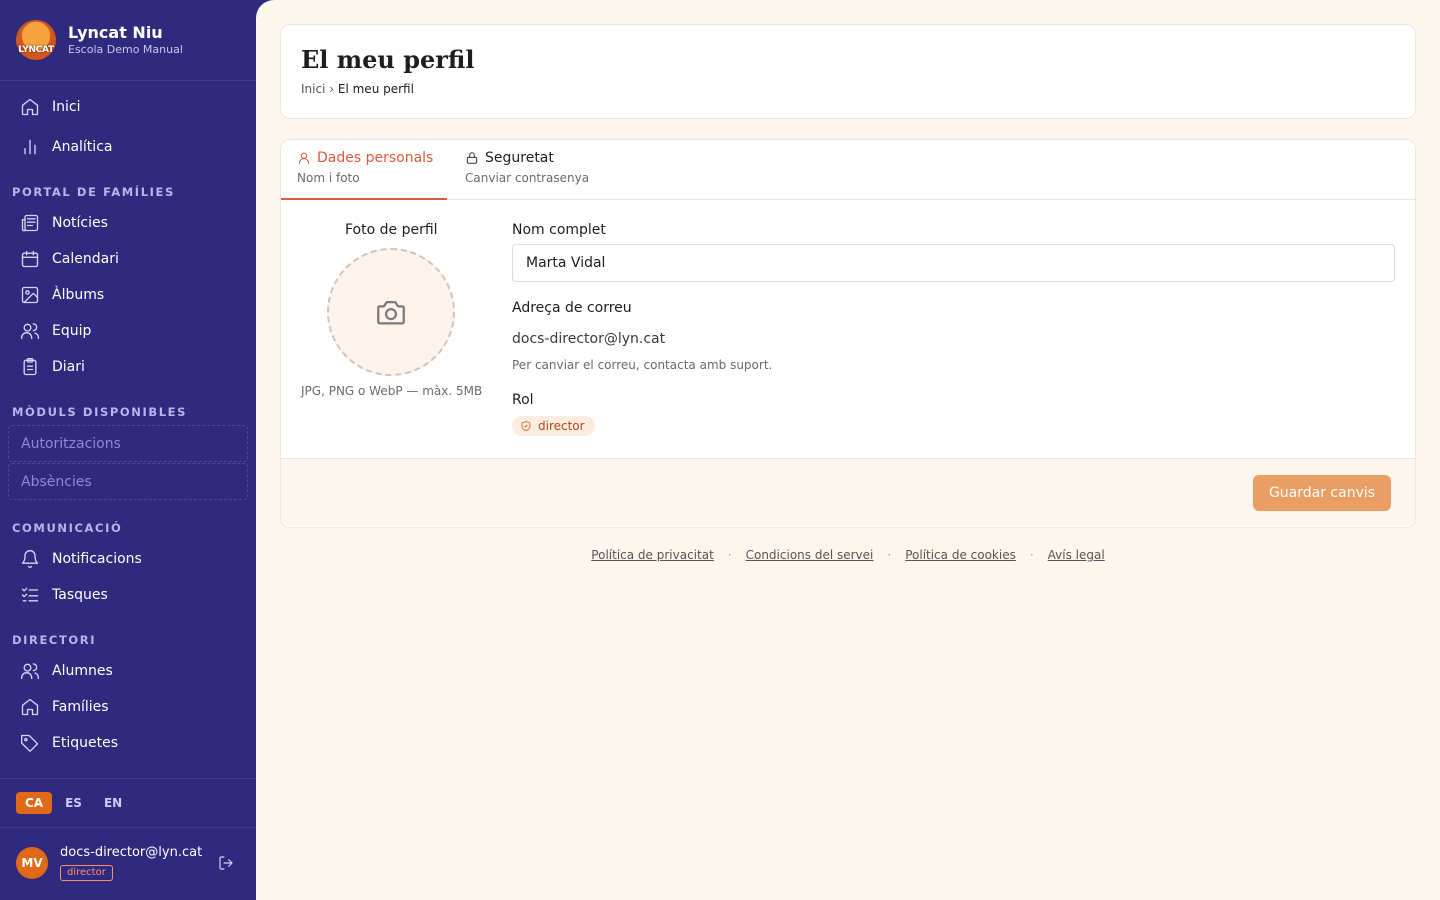 This screenshot has width=1440, height=900. Describe the element at coordinates (304, 158) in the screenshot. I see `user-icon` at that location.